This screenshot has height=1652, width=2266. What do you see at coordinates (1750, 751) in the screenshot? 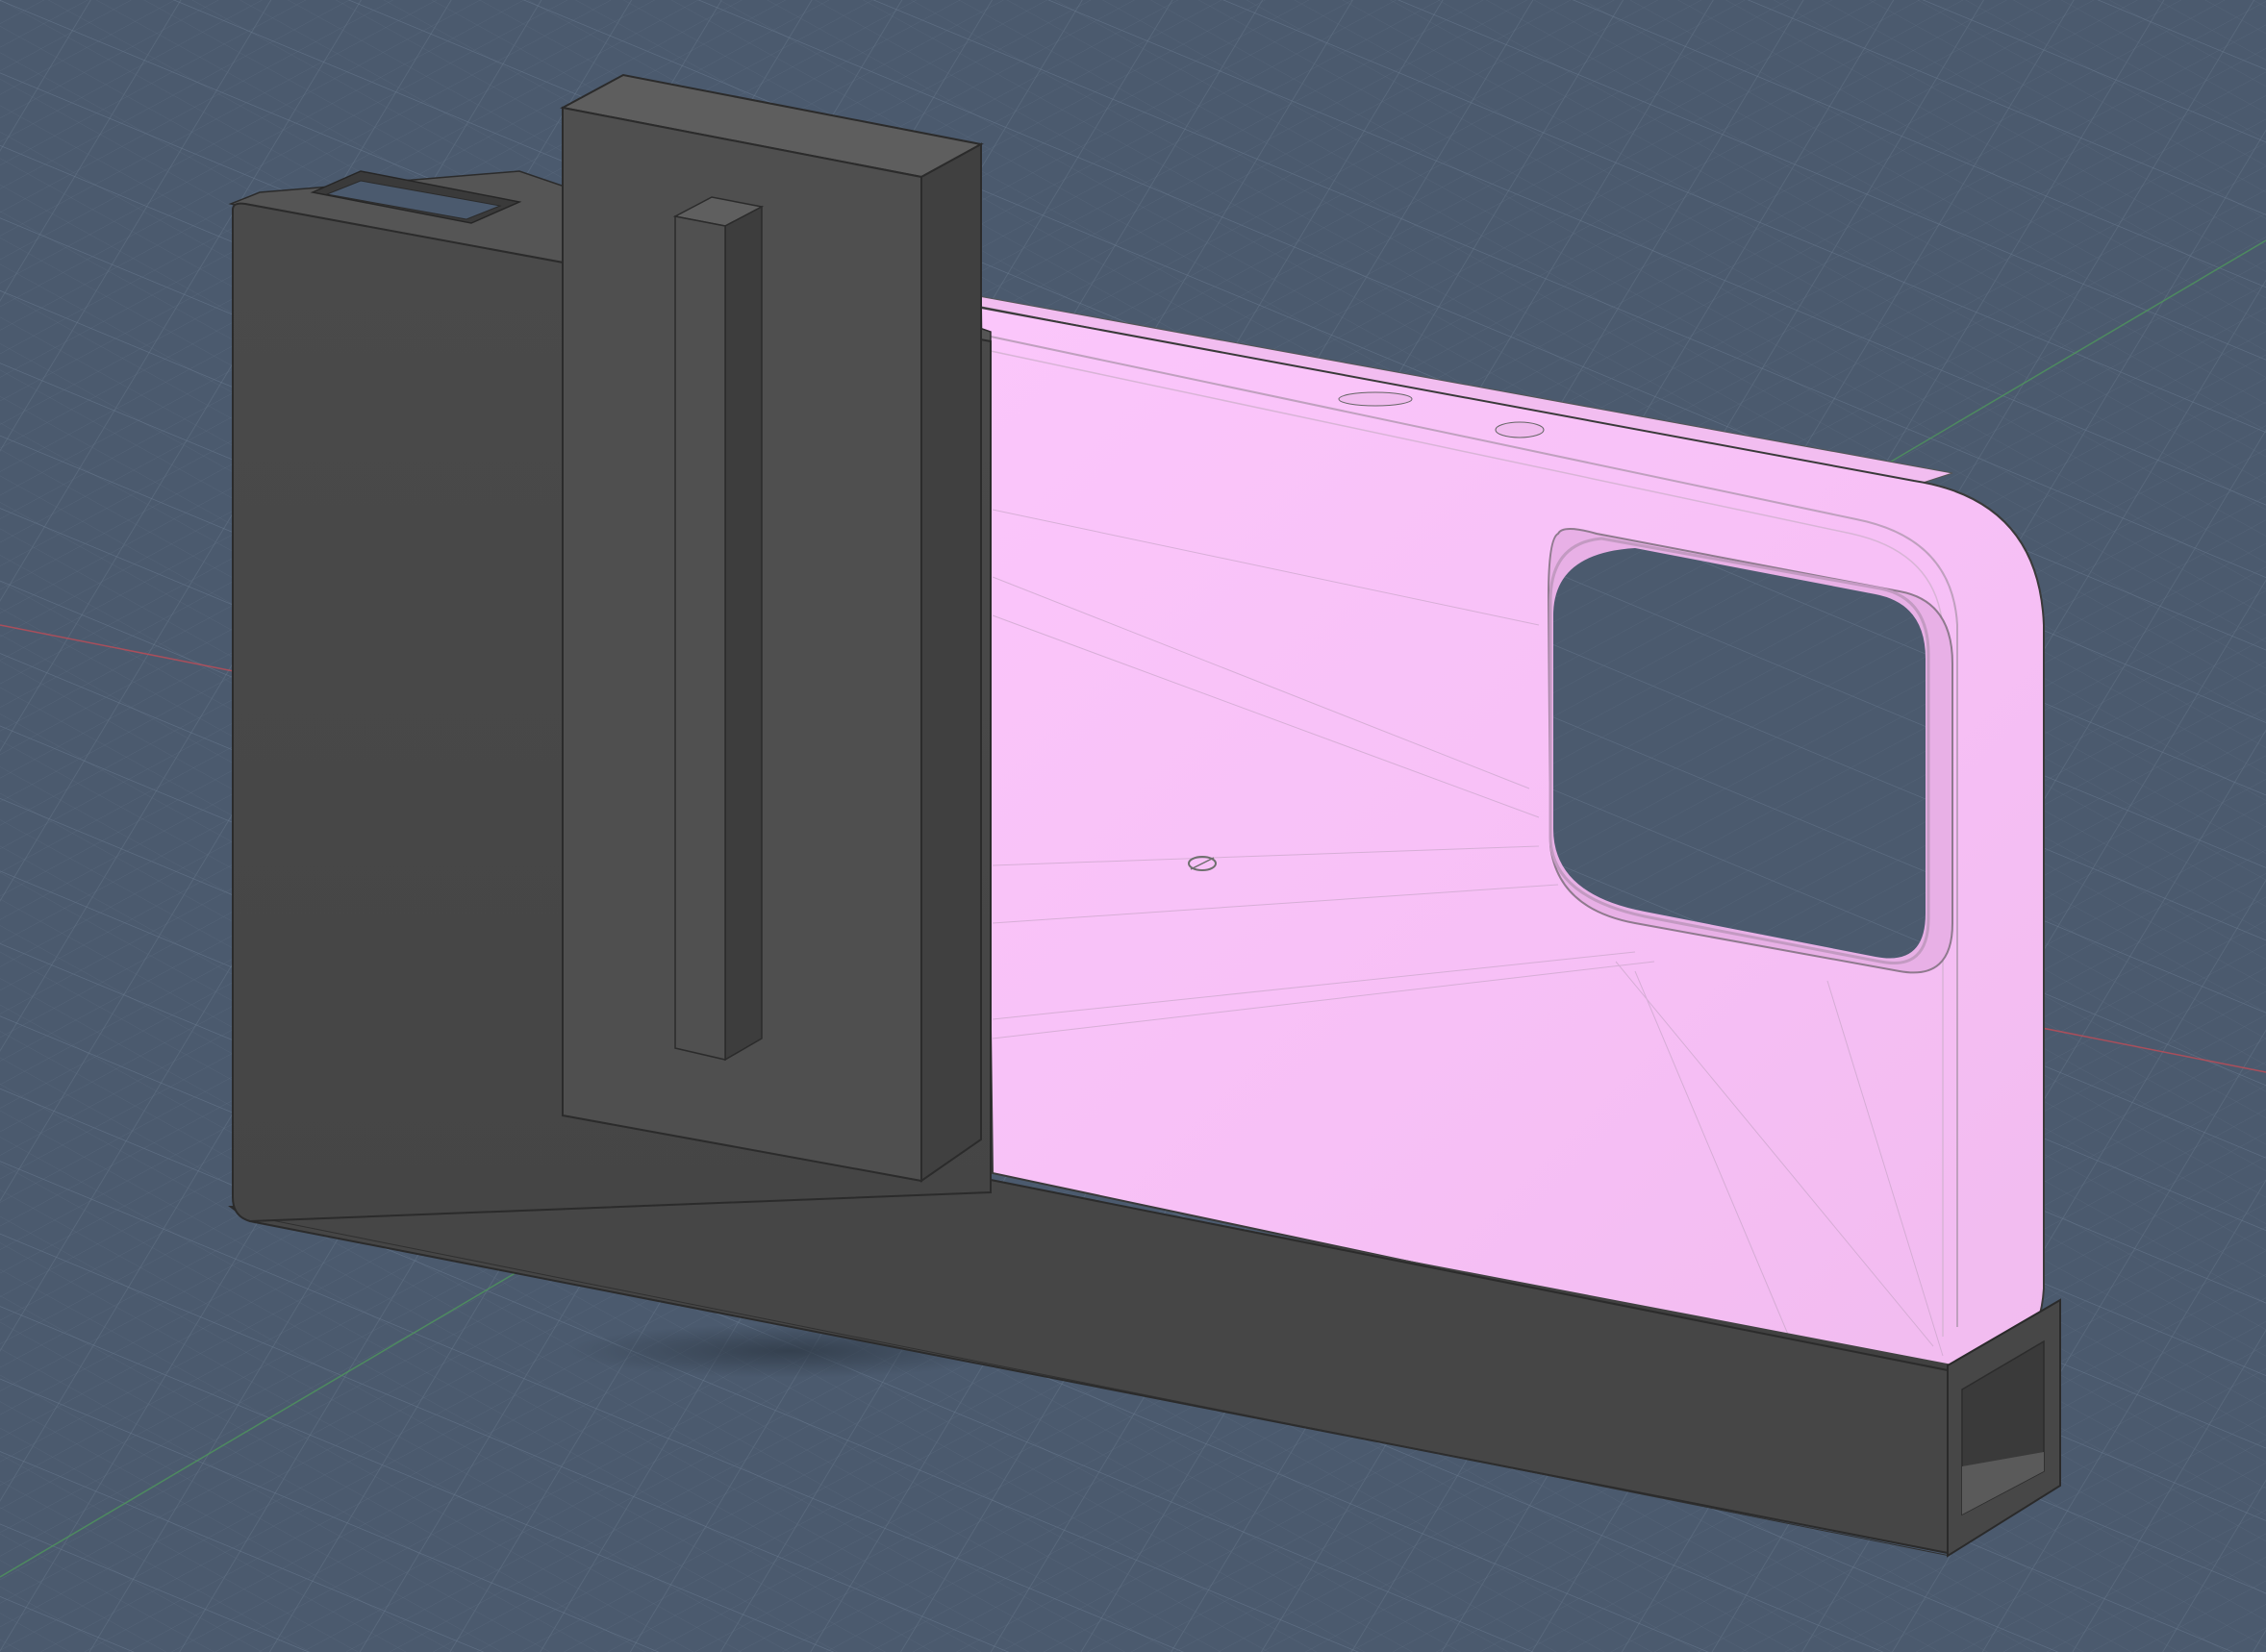
I see `camera-cutout` at bounding box center [1750, 751].